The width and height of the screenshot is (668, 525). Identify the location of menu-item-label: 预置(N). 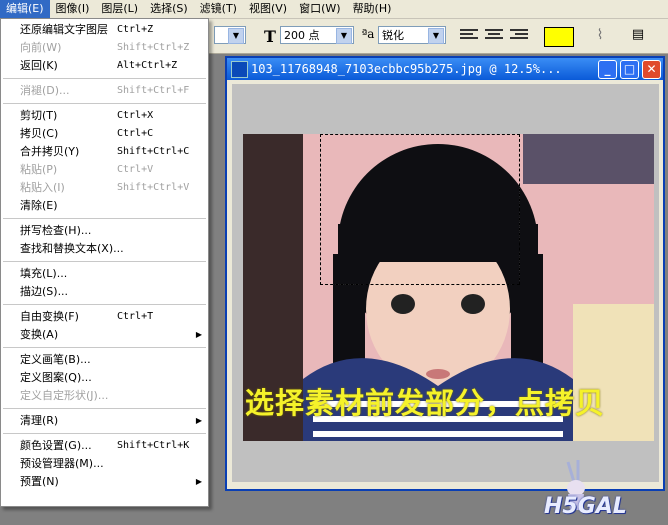
(39, 481).